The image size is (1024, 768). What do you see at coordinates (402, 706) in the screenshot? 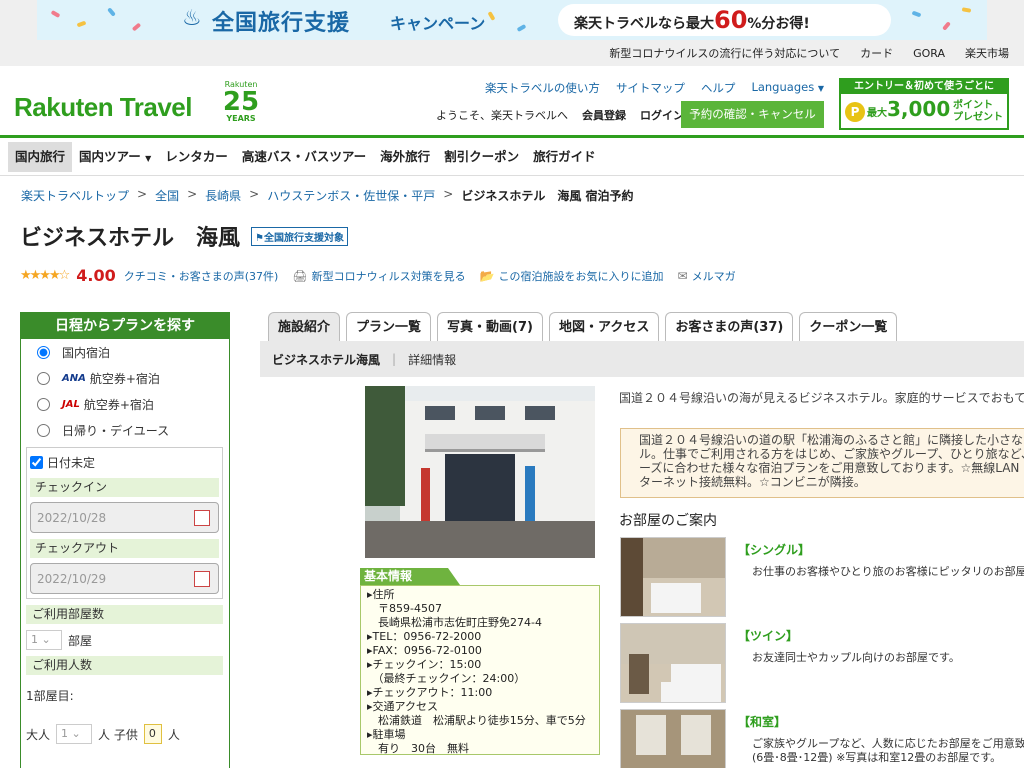
I see `basic-info-line: ▸交通アクセス` at bounding box center [402, 706].